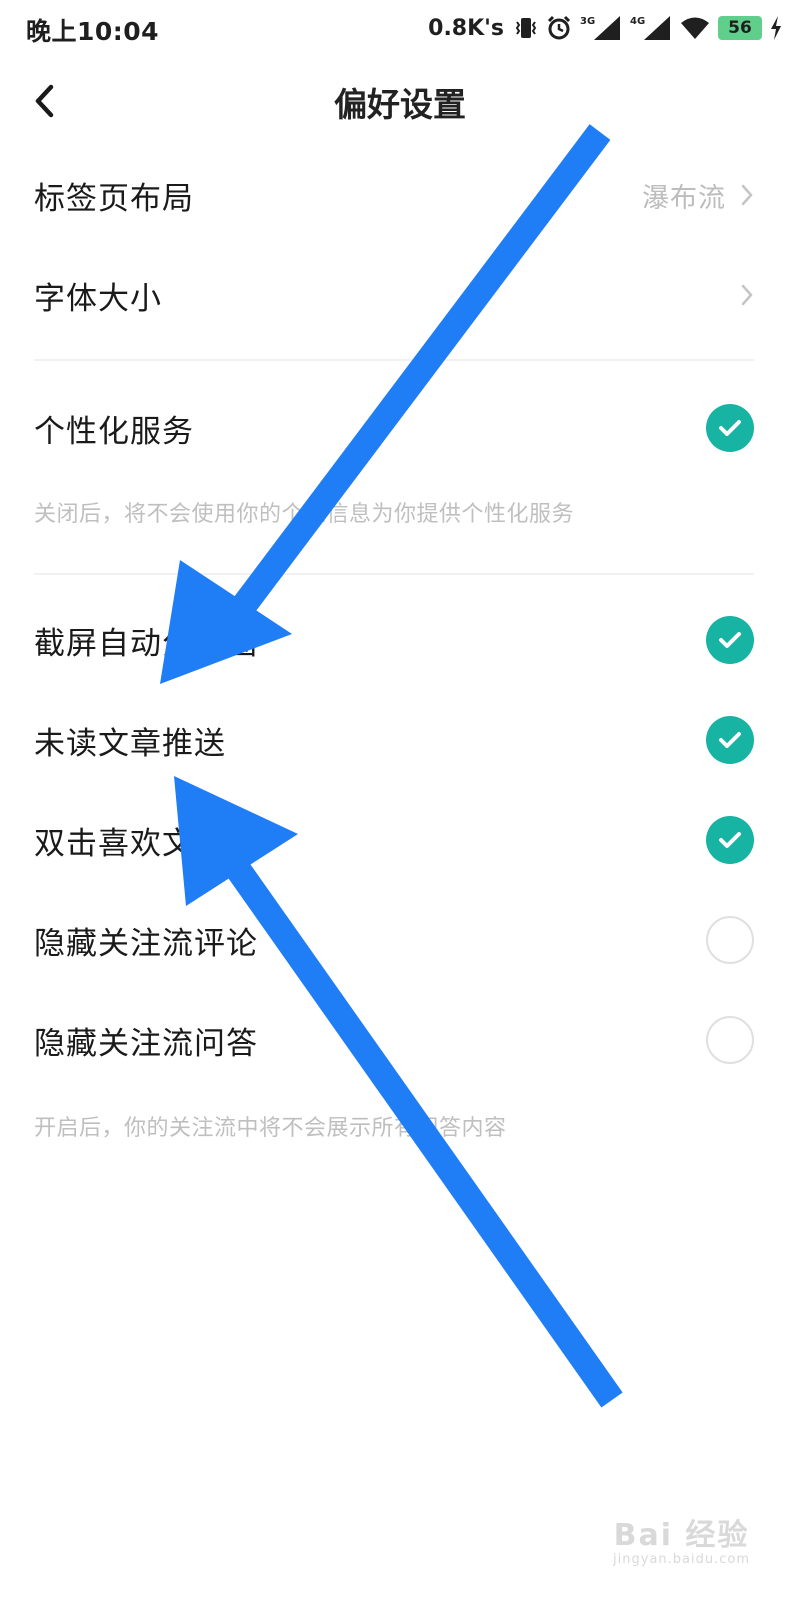 This screenshot has width=800, height=1600. Describe the element at coordinates (146, 643) in the screenshot. I see `setting-label: 截屏自动分享图` at that location.